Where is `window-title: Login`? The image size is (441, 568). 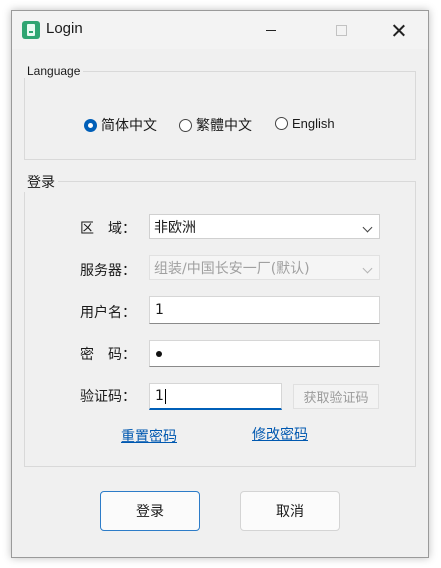 window-title: Login is located at coordinates (64, 28).